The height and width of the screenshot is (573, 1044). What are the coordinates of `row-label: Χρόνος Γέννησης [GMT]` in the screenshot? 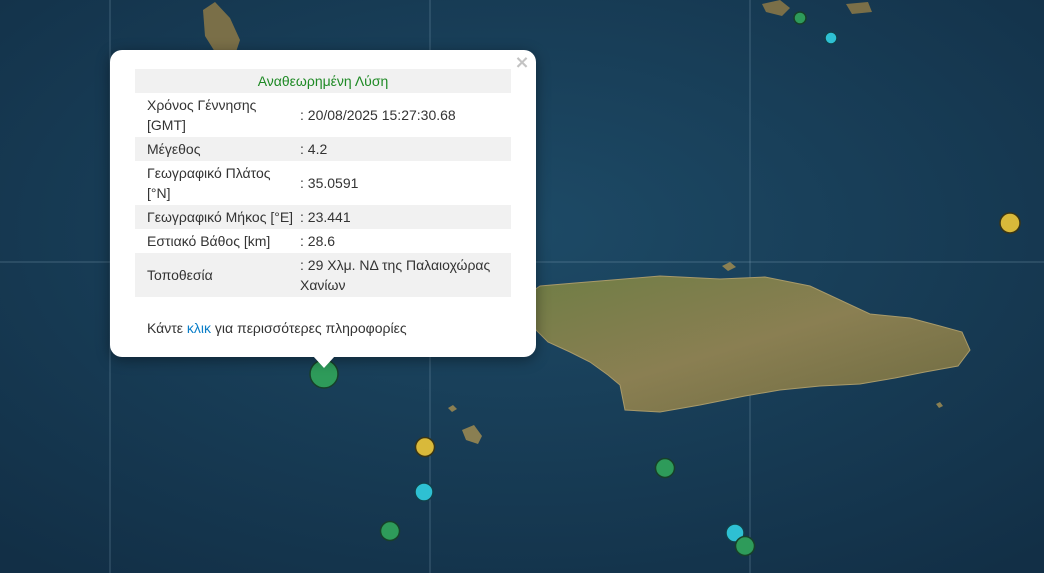 It's located at (202, 115).